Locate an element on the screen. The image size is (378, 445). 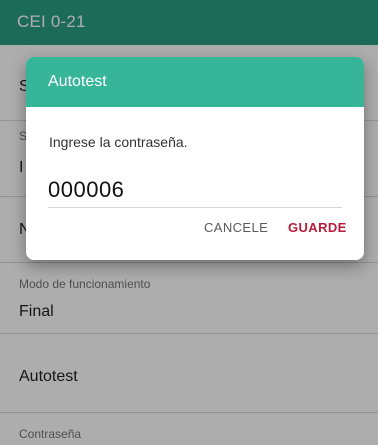
dialog-title: Autotest is located at coordinates (77, 81).